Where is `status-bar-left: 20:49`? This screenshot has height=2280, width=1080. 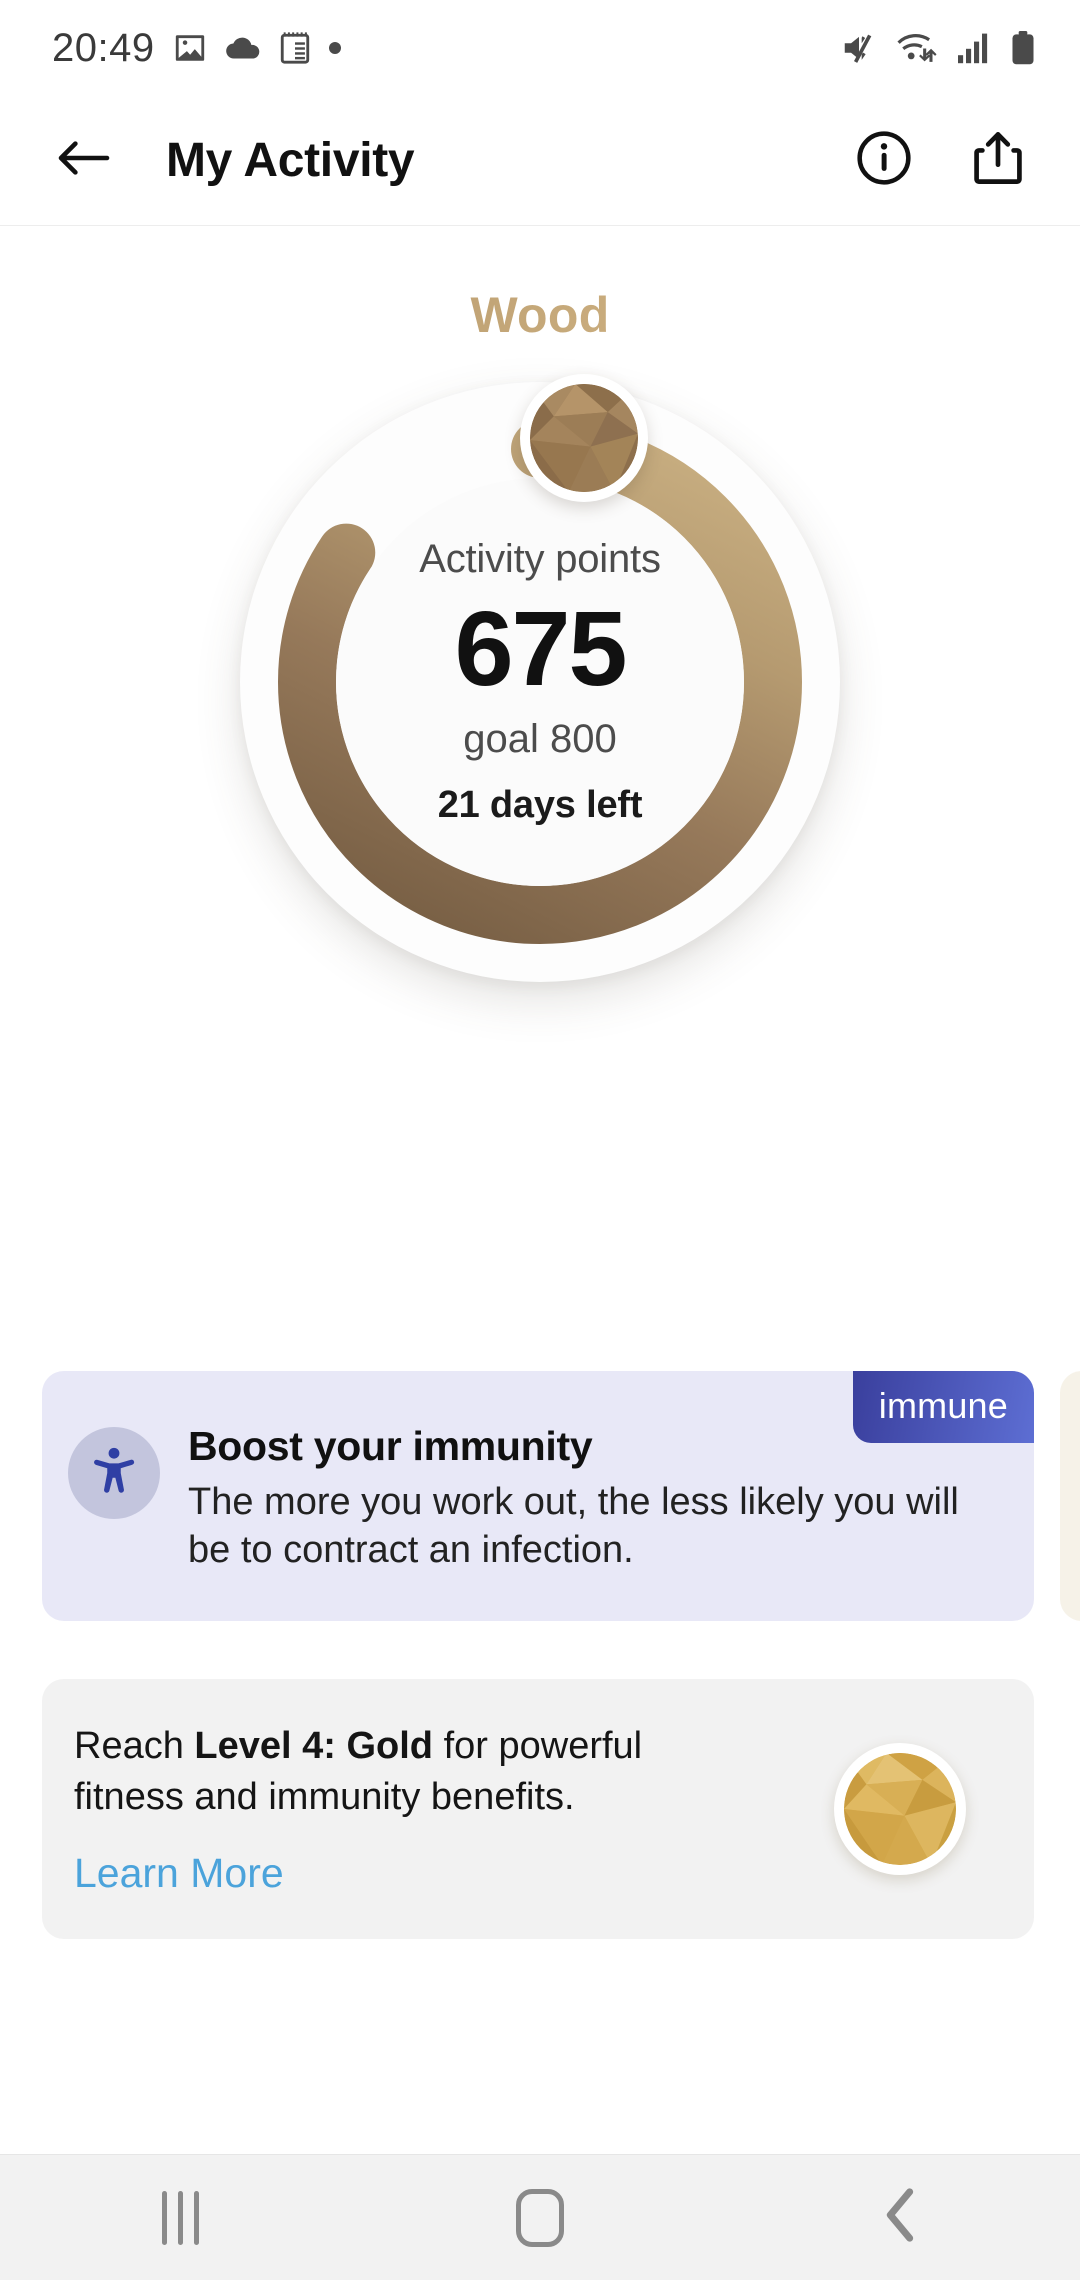 status-bar-left: 20:49 is located at coordinates (196, 48).